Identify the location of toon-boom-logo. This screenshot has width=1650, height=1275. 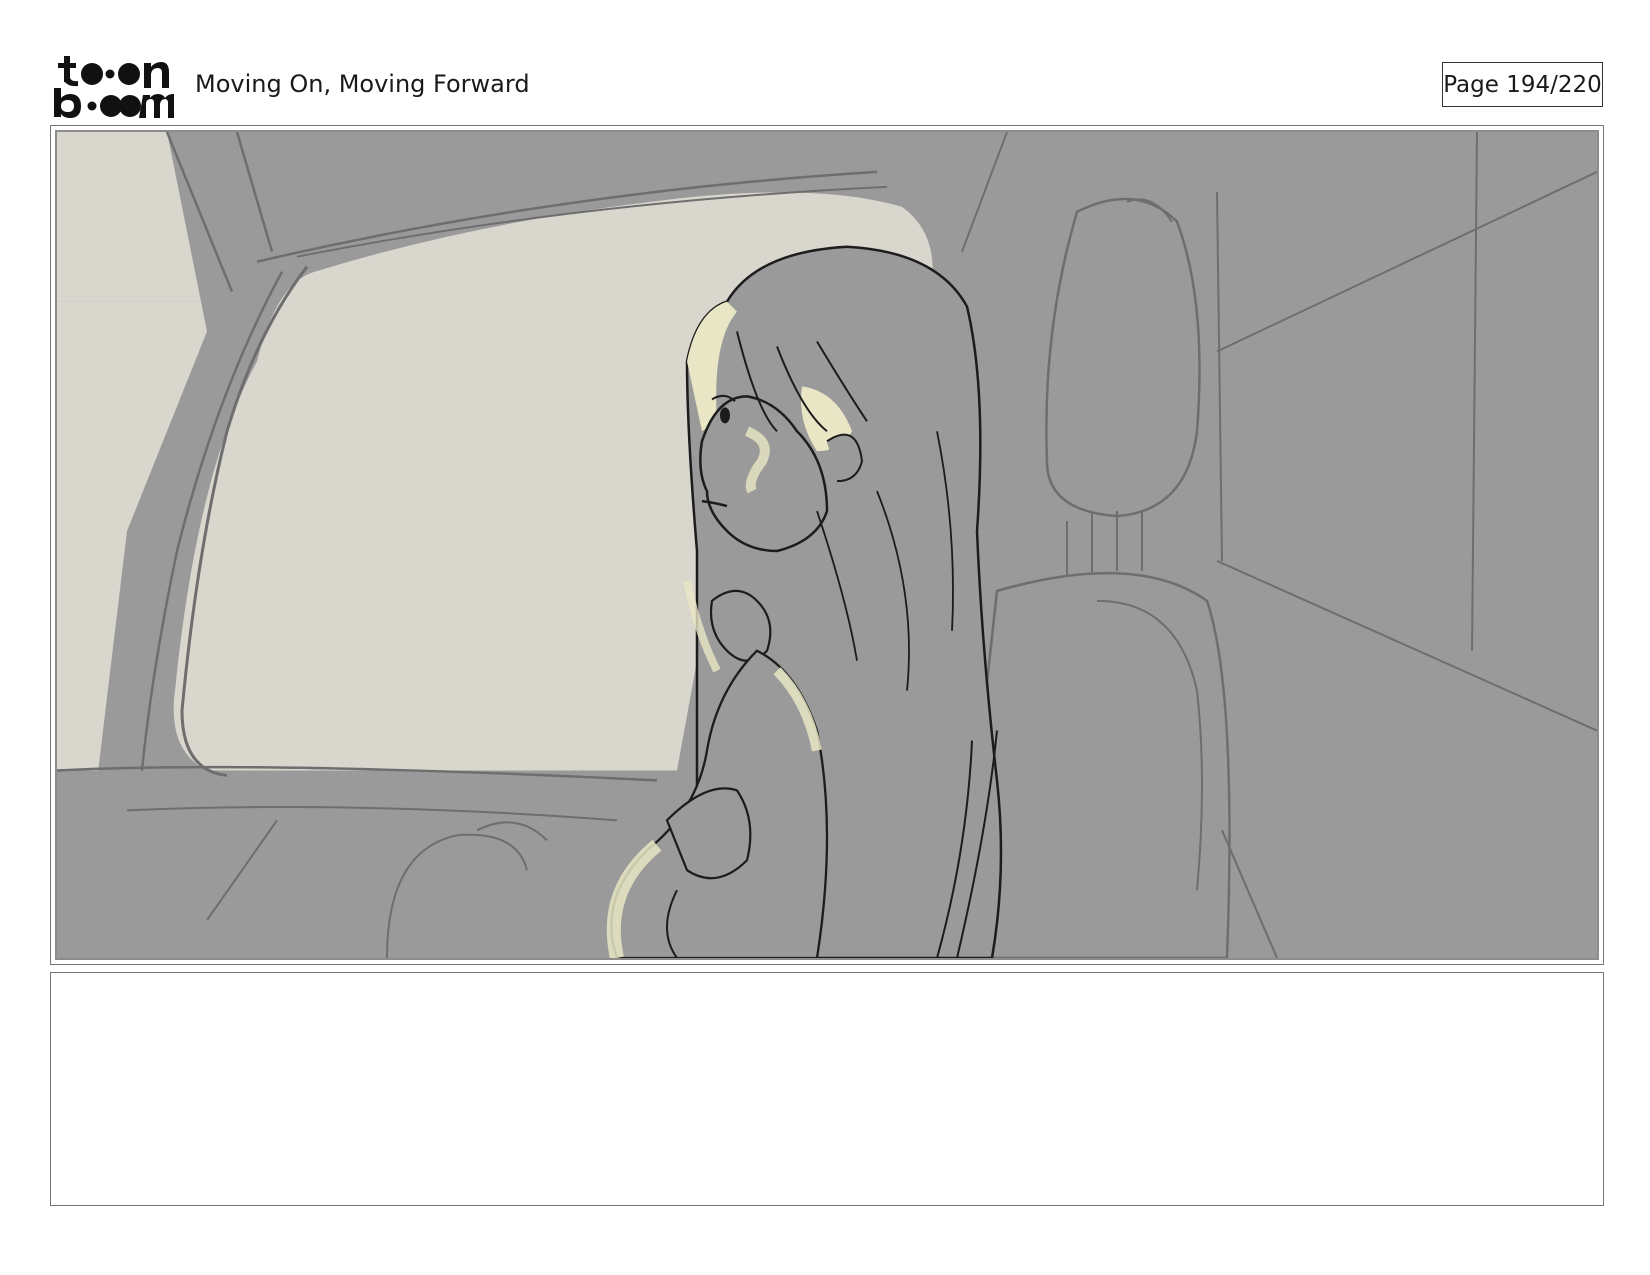
(114, 85).